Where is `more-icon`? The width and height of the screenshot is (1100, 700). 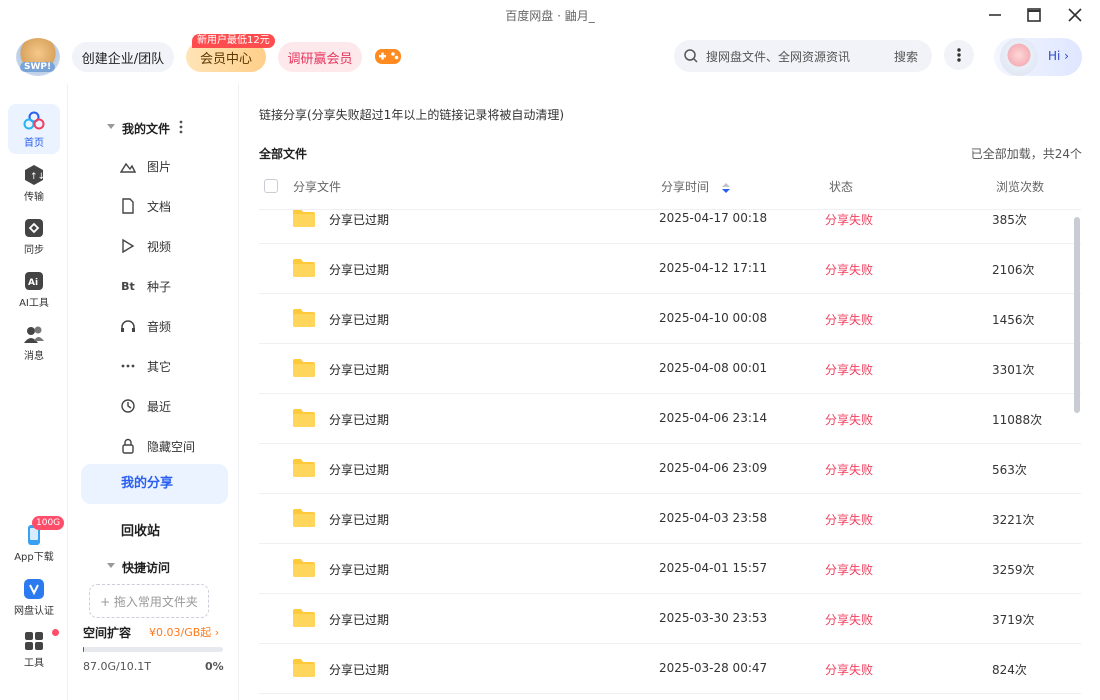 more-icon is located at coordinates (128, 366).